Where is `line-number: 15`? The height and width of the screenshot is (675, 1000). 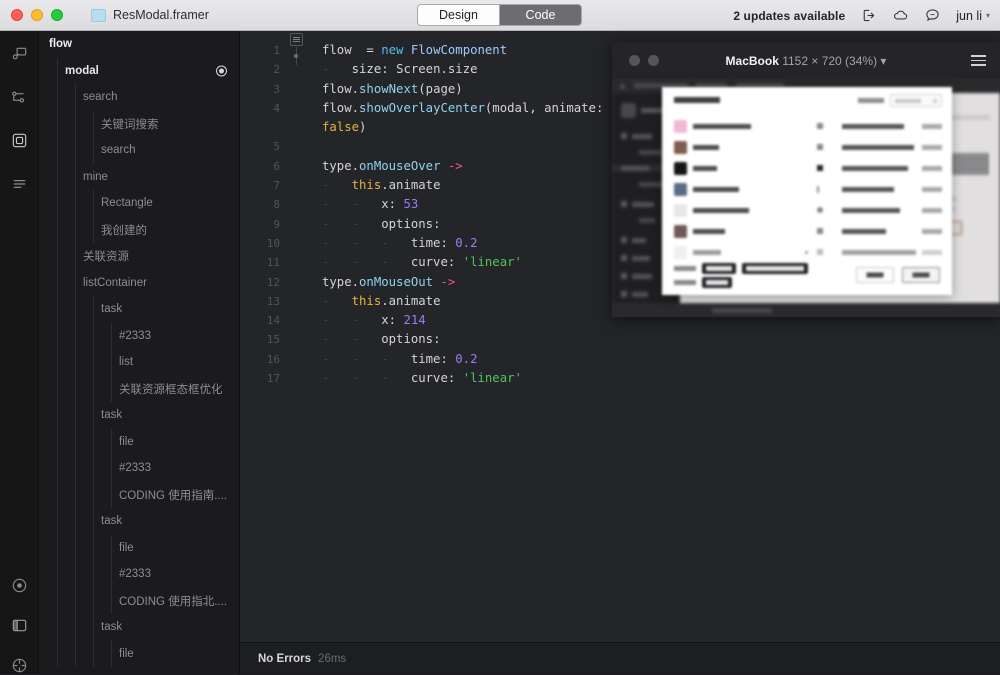
line-number: 15 is located at coordinates (269, 339).